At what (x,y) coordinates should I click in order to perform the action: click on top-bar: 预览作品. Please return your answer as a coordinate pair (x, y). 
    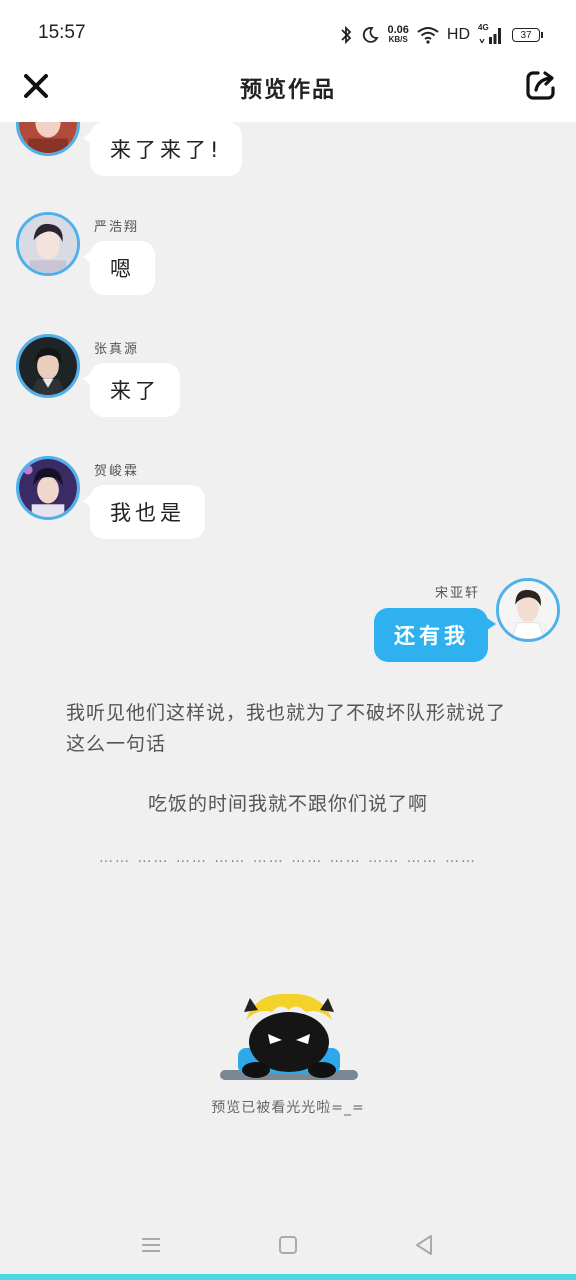
    Looking at the image, I should click on (288, 91).